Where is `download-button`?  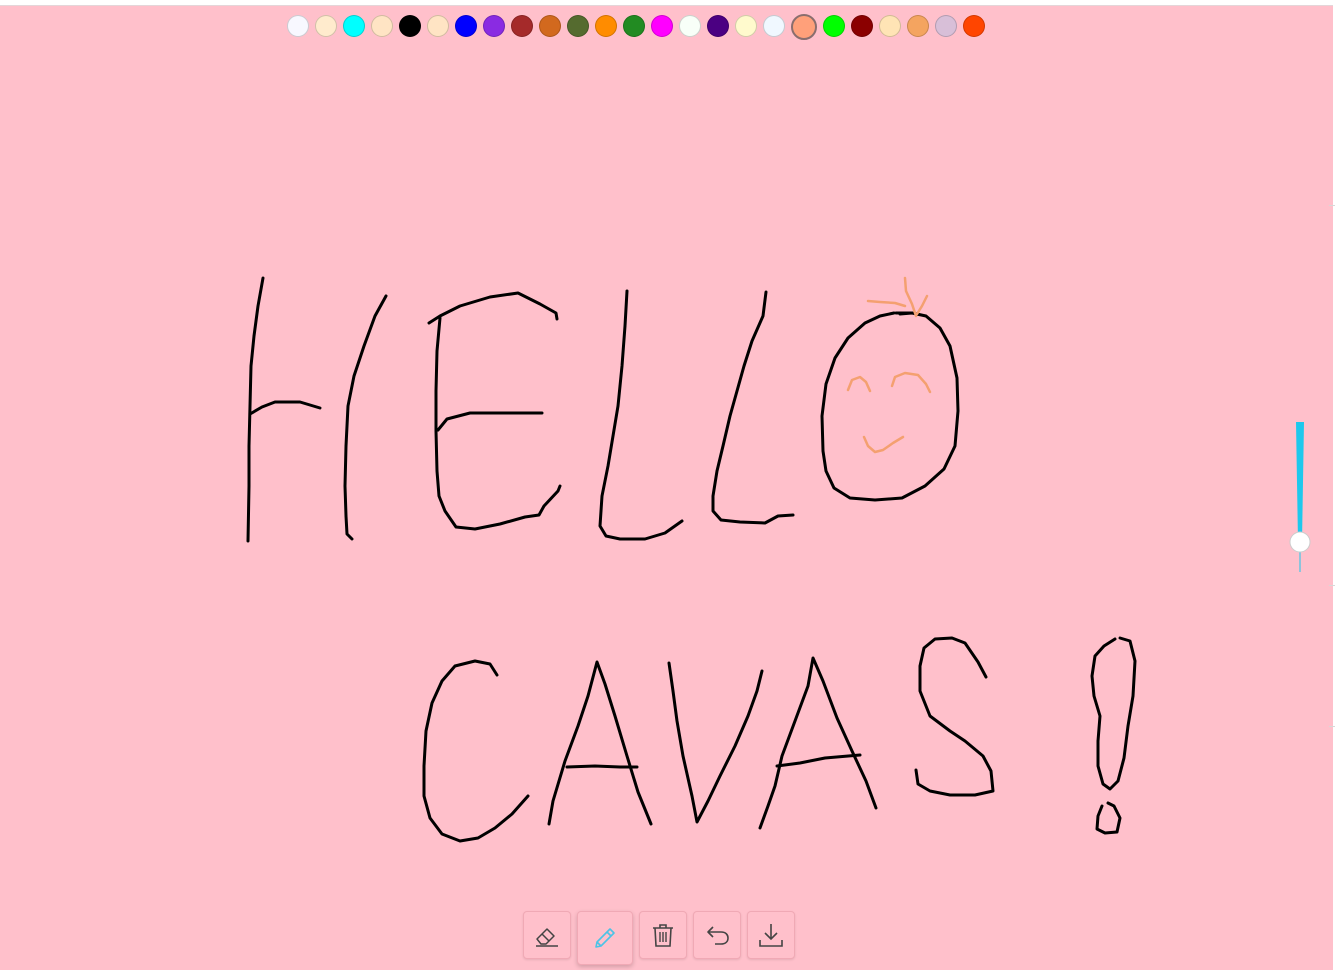
download-button is located at coordinates (771, 935).